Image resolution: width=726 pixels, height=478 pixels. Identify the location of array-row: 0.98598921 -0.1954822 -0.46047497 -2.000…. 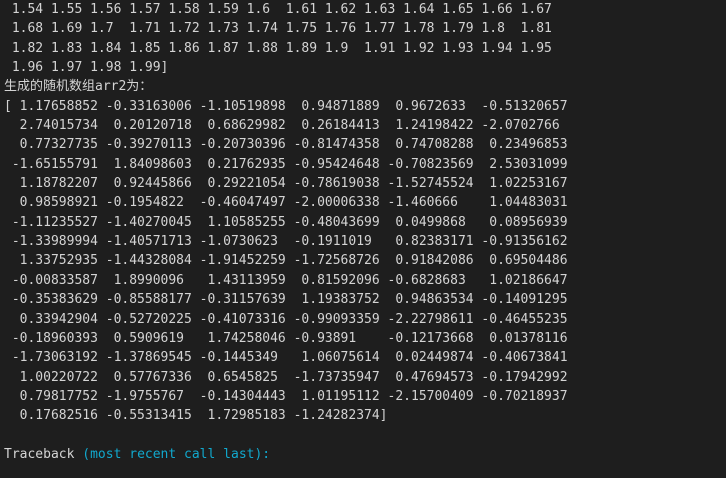
(286, 203).